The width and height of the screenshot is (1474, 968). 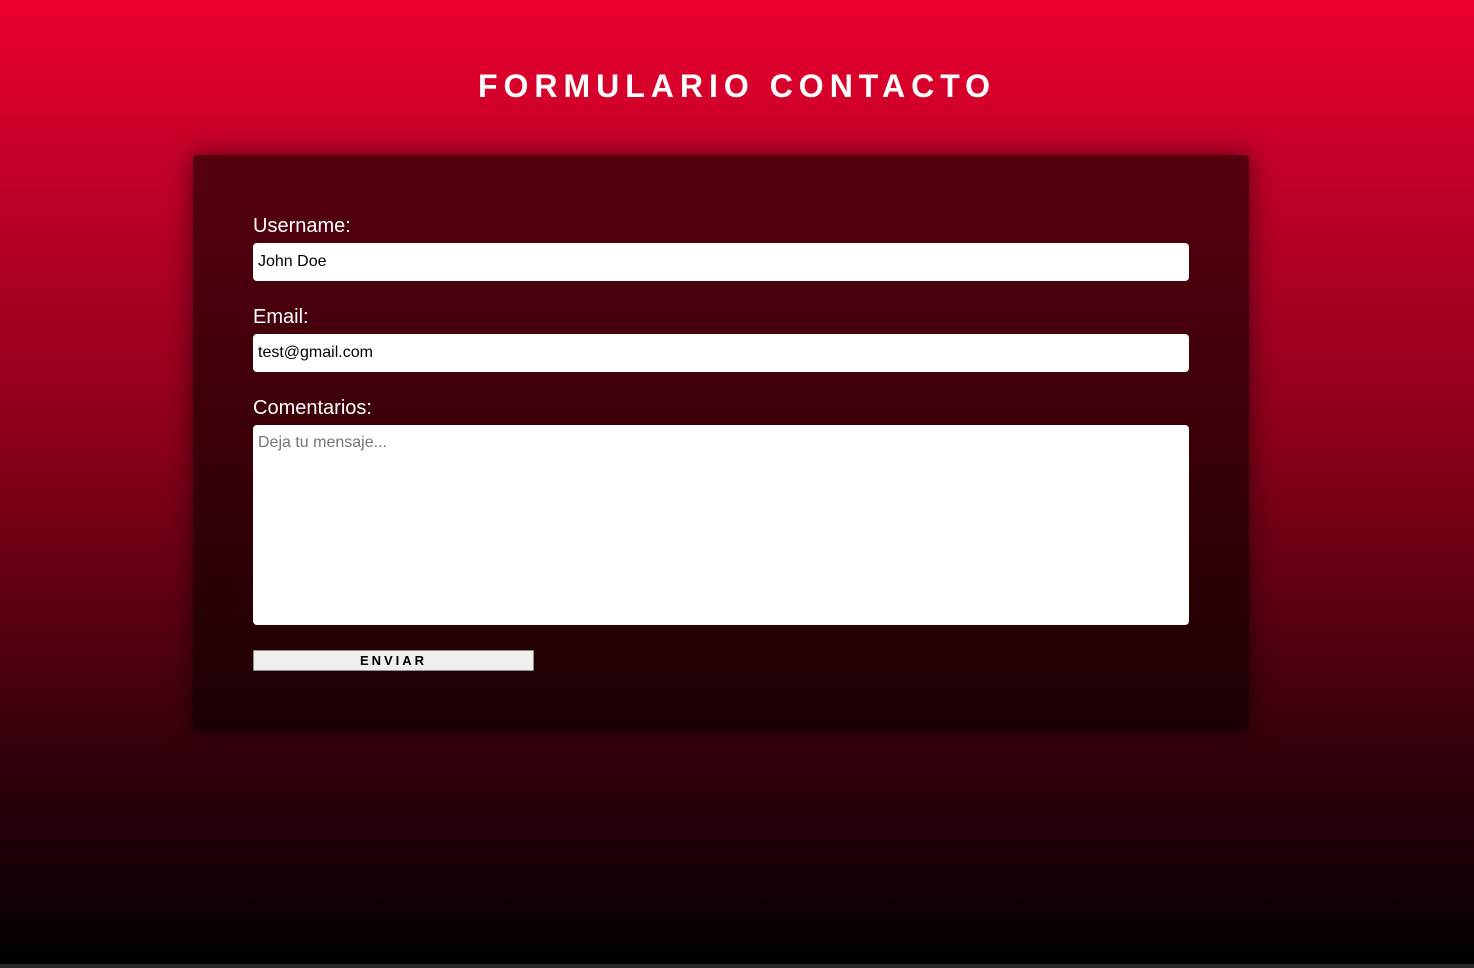 What do you see at coordinates (302, 226) in the screenshot?
I see `username-label: Username:` at bounding box center [302, 226].